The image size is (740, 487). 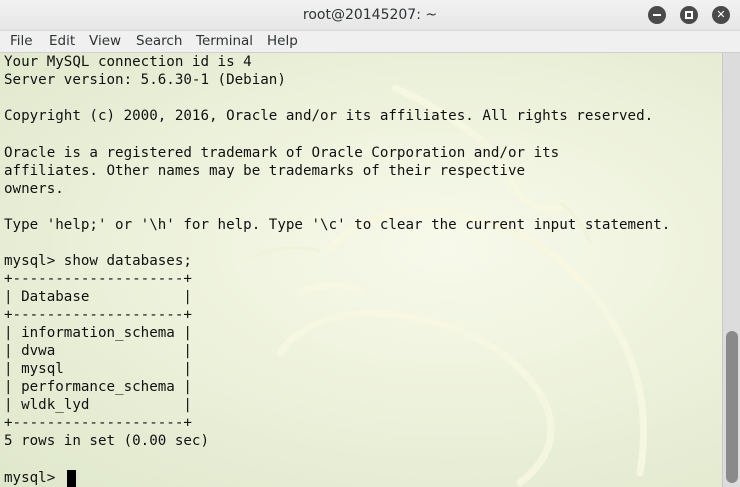 I want to click on menu-file: File, so click(x=21, y=41).